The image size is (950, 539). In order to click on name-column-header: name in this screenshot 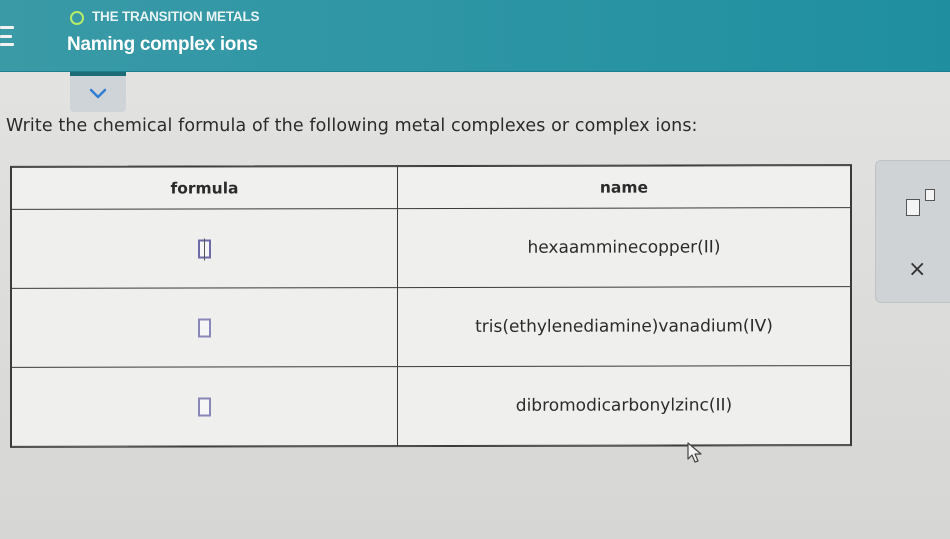, I will do `click(624, 187)`.